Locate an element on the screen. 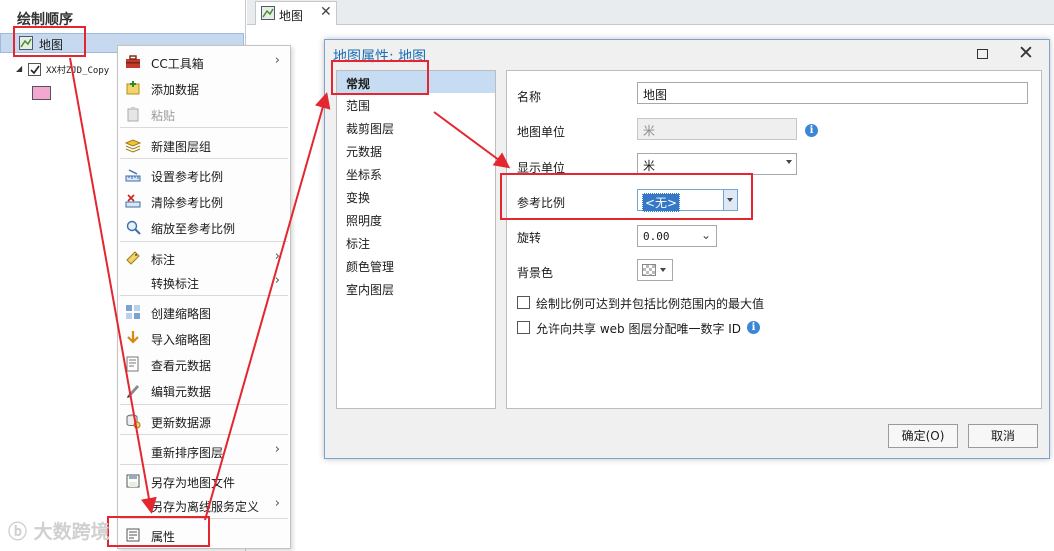  menu-item-update-data-sources: 更新数据源 is located at coordinates (204, 420).